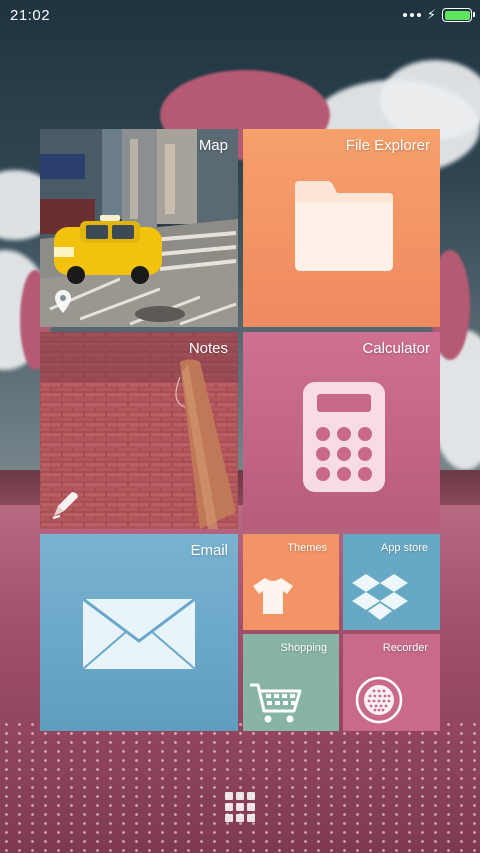 The height and width of the screenshot is (853, 480). Describe the element at coordinates (276, 703) in the screenshot. I see `shopping-cart-icon` at that location.